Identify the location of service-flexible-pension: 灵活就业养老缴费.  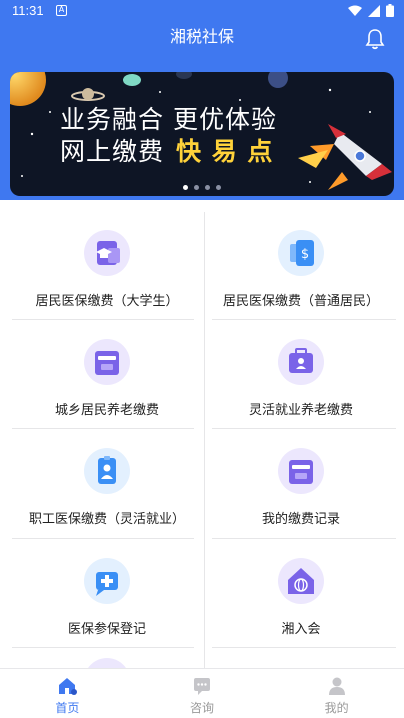
(301, 373).